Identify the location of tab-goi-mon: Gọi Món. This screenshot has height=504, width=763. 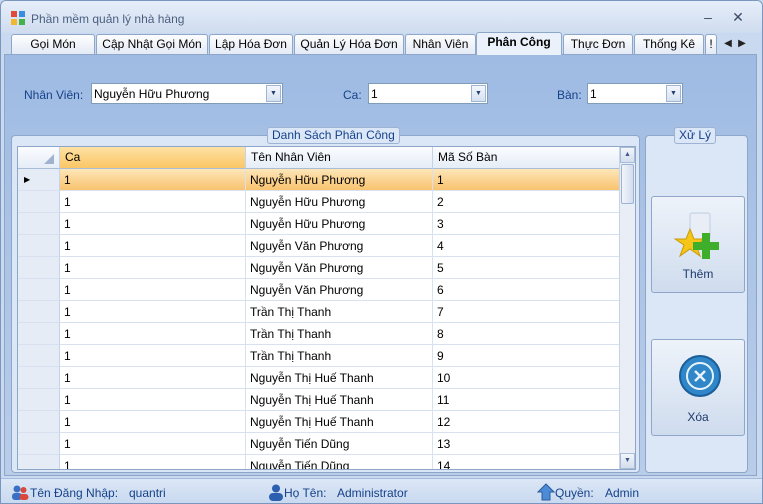
(53, 44).